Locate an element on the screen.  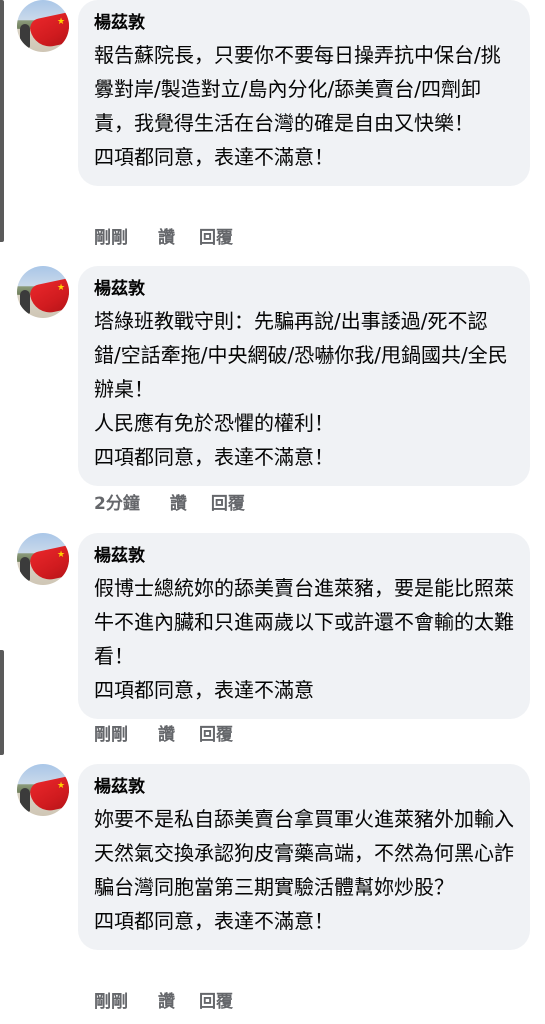
comment-actions: 2分鐘 讚 回覆 is located at coordinates (169, 504).